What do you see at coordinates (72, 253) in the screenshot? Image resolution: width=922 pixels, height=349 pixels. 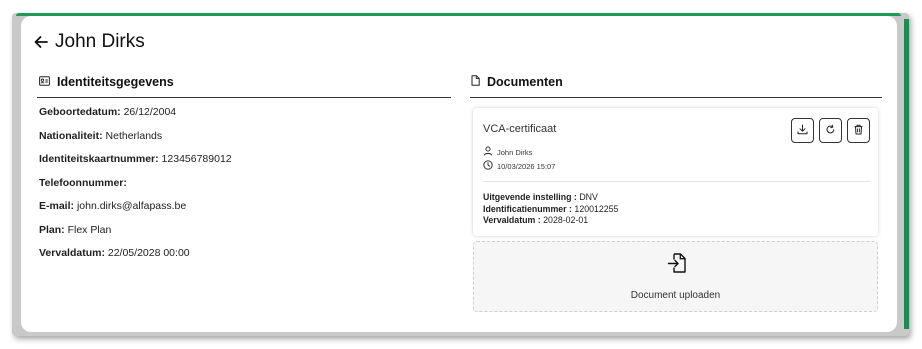 I see `field-label: Vervaldatum:` at bounding box center [72, 253].